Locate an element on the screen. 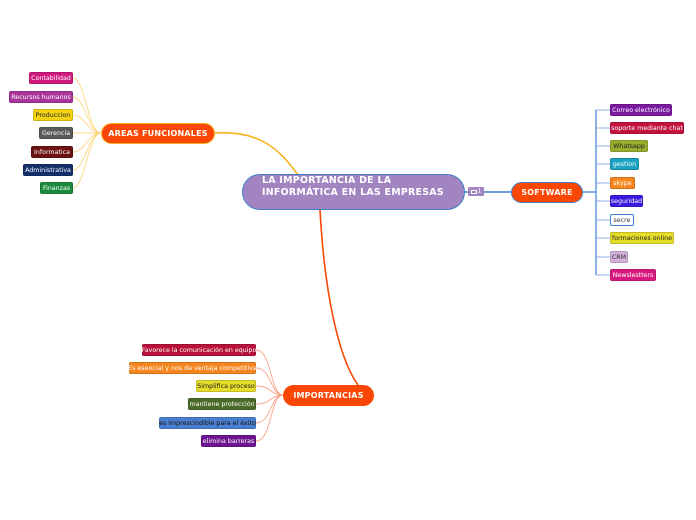  branch-label: IMPORTANCIAS is located at coordinates (328, 395).